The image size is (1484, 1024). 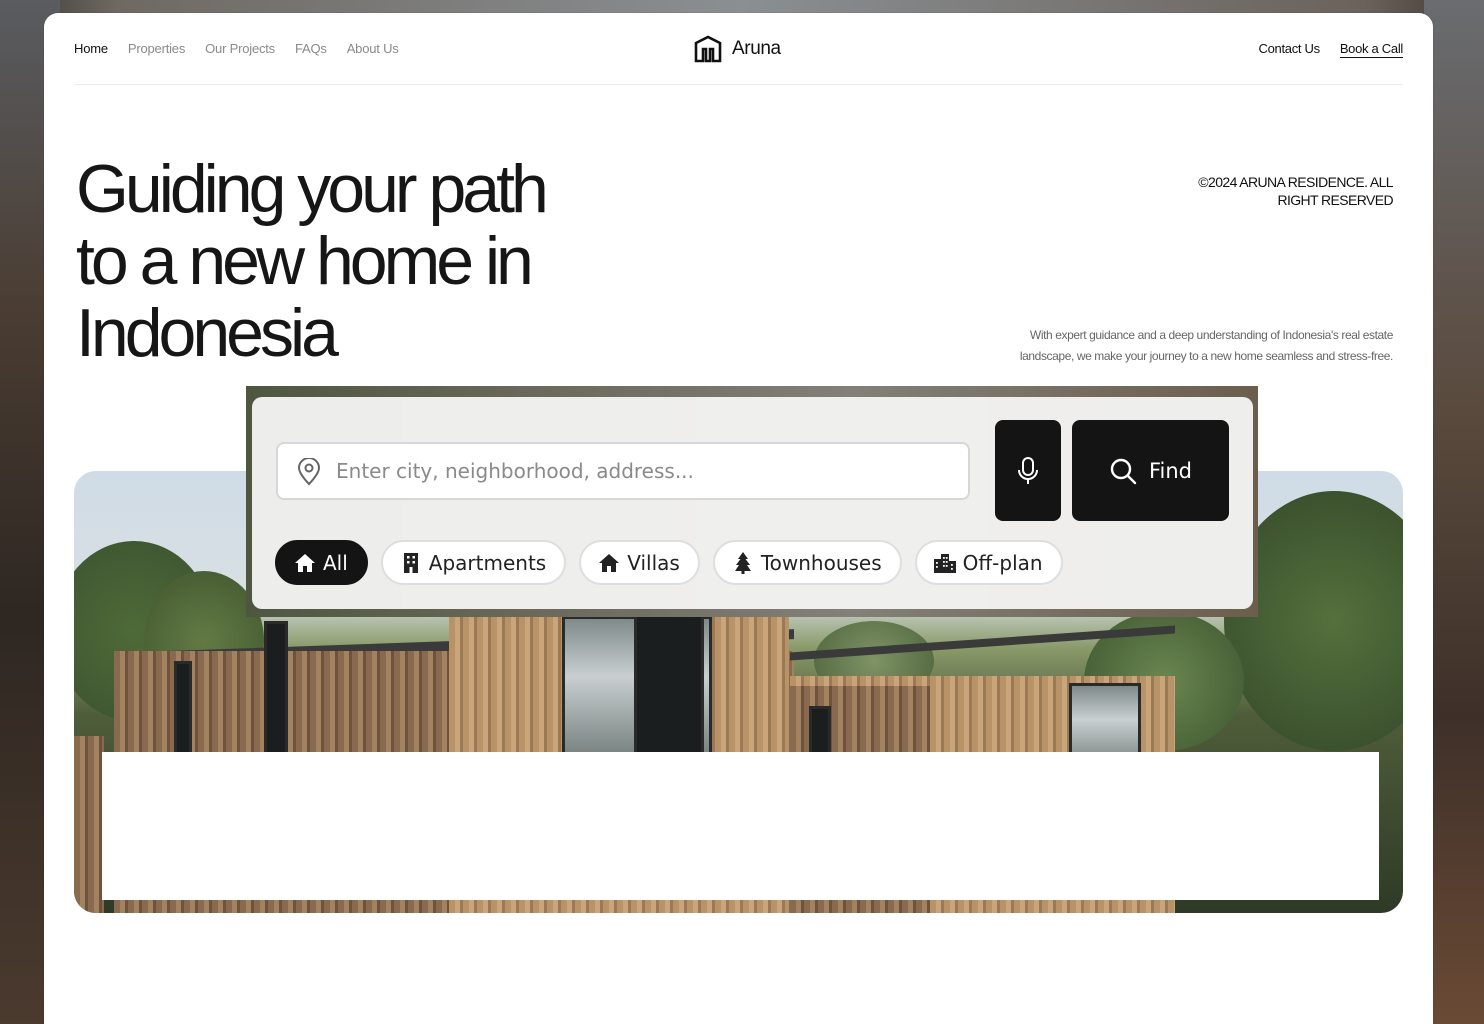 I want to click on find-button-label: Find, so click(x=1170, y=470).